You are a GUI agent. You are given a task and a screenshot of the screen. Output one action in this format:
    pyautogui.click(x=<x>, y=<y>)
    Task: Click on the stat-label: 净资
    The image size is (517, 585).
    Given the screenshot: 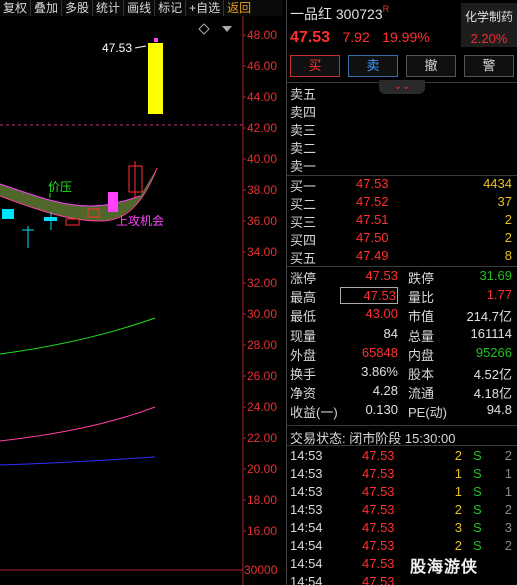 What is the action you would take?
    pyautogui.click(x=303, y=394)
    